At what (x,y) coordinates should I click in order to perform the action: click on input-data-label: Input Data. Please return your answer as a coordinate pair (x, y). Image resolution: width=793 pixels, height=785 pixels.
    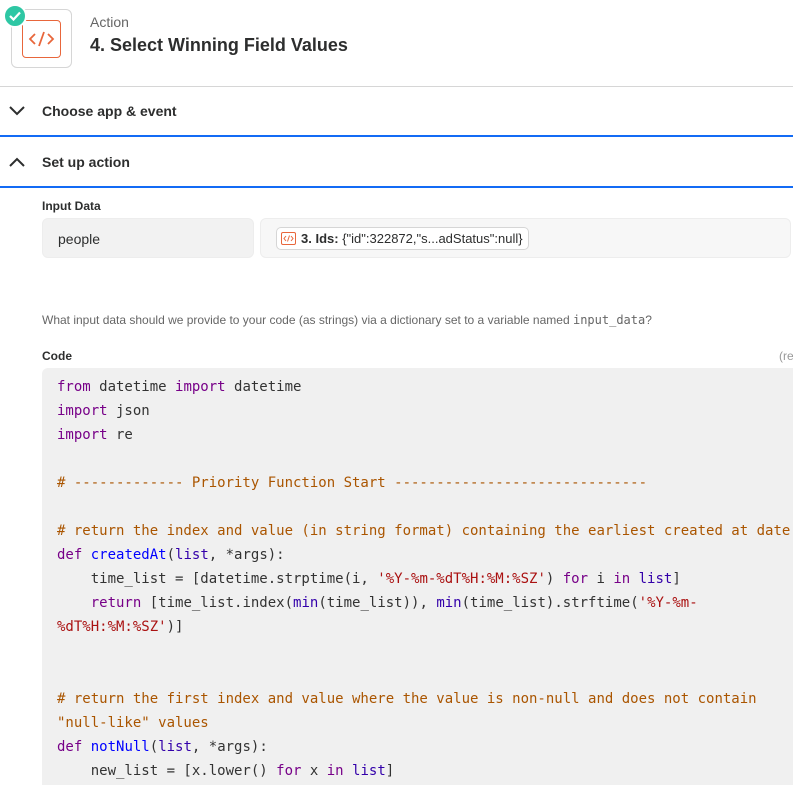
    Looking at the image, I should click on (71, 206).